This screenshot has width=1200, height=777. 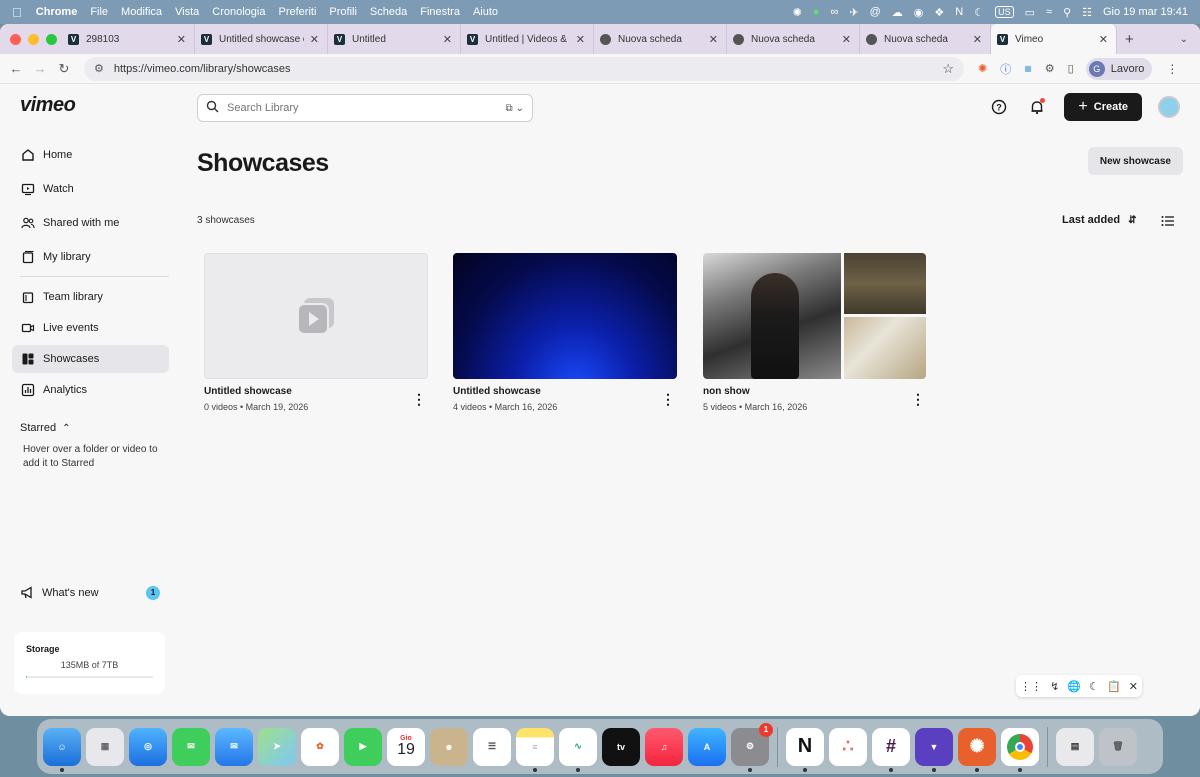 What do you see at coordinates (57, 12) in the screenshot?
I see `menu-app-name: Chrome` at bounding box center [57, 12].